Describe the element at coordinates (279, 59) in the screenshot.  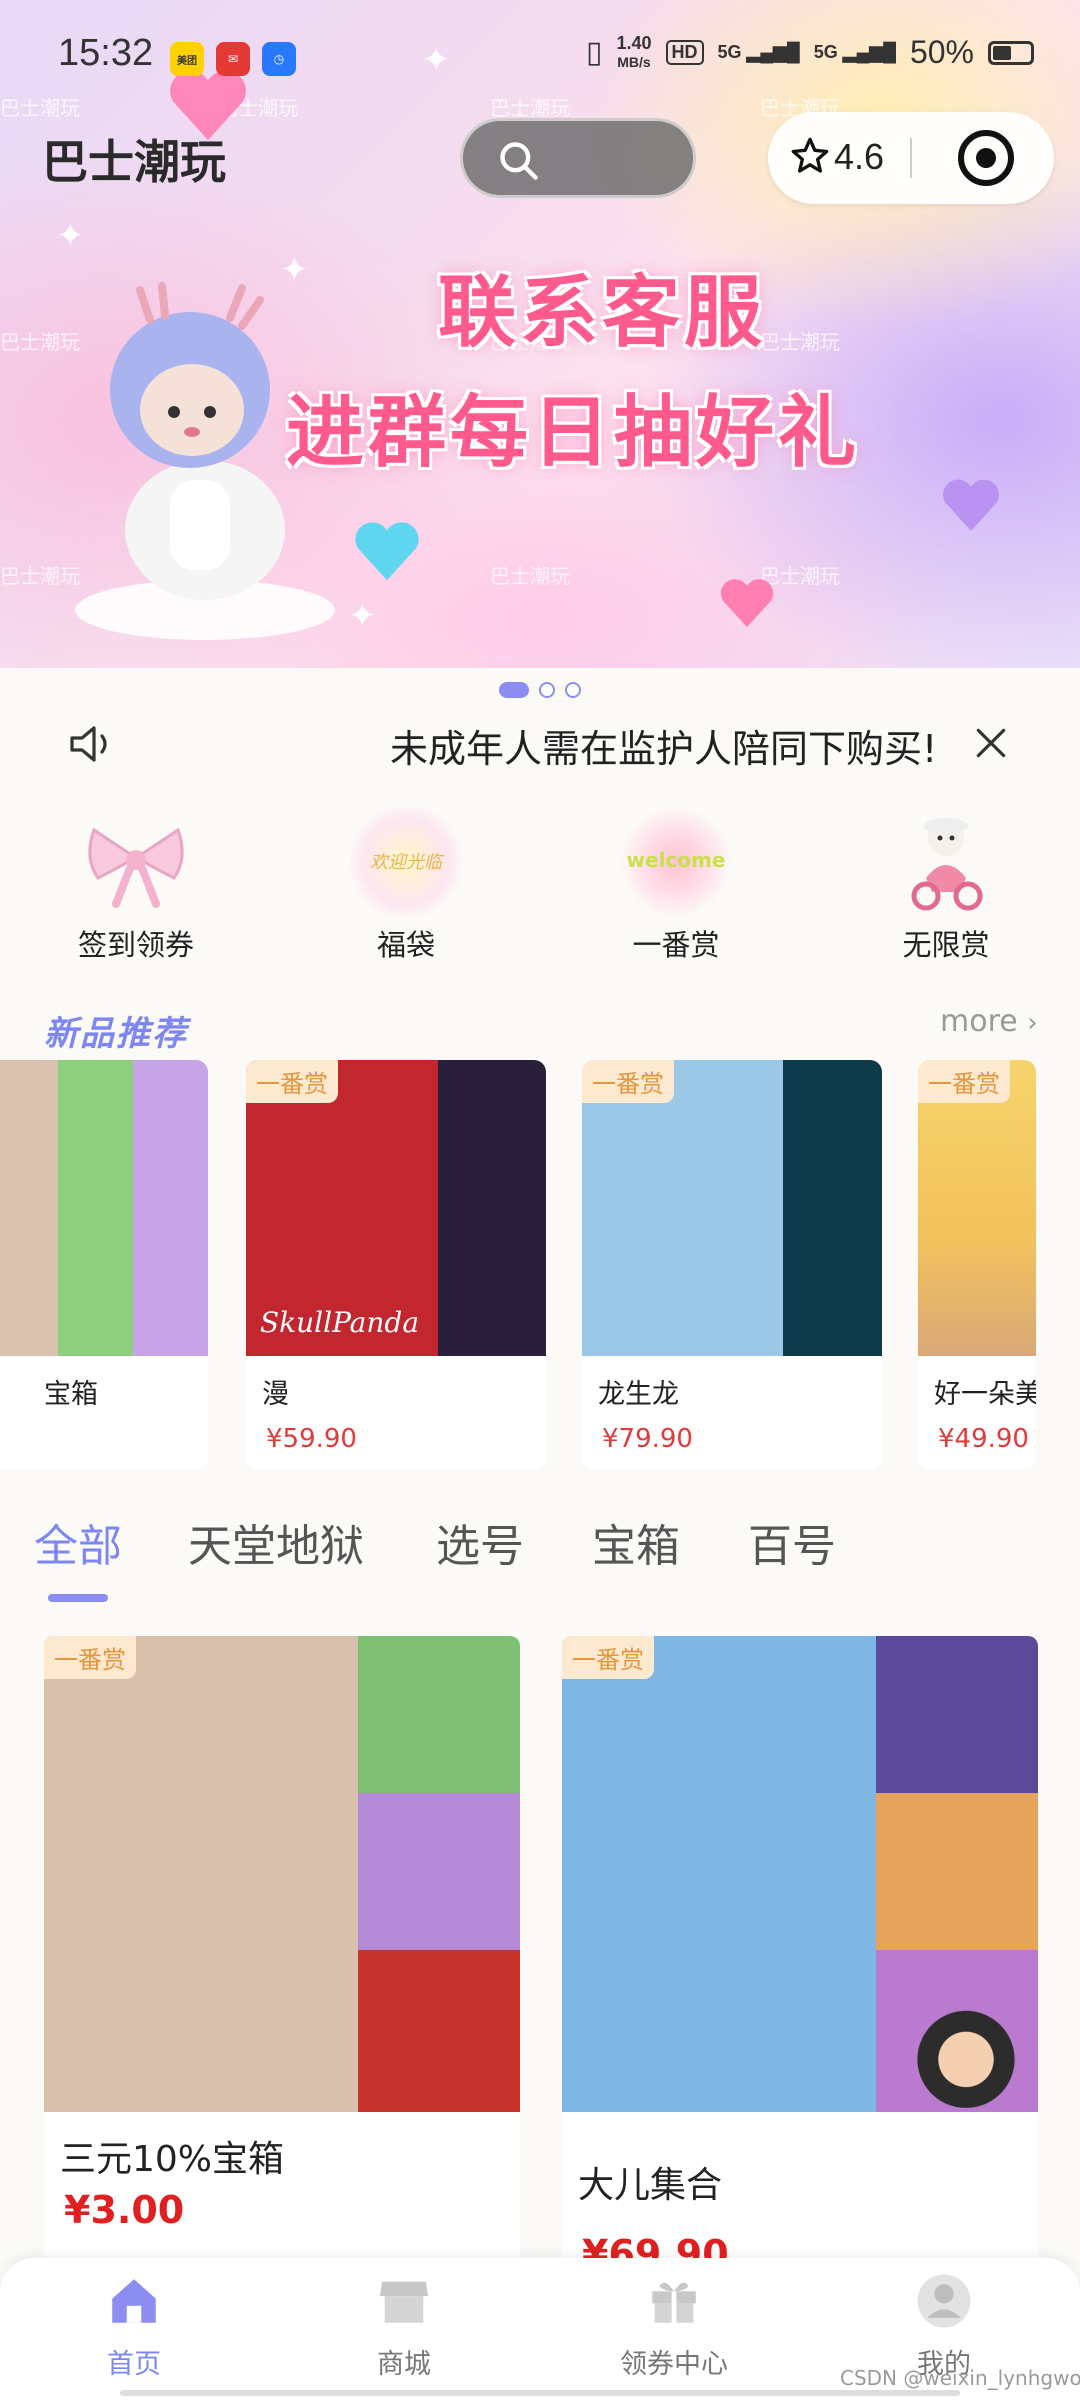
I see `clock-icon: ◷` at that location.